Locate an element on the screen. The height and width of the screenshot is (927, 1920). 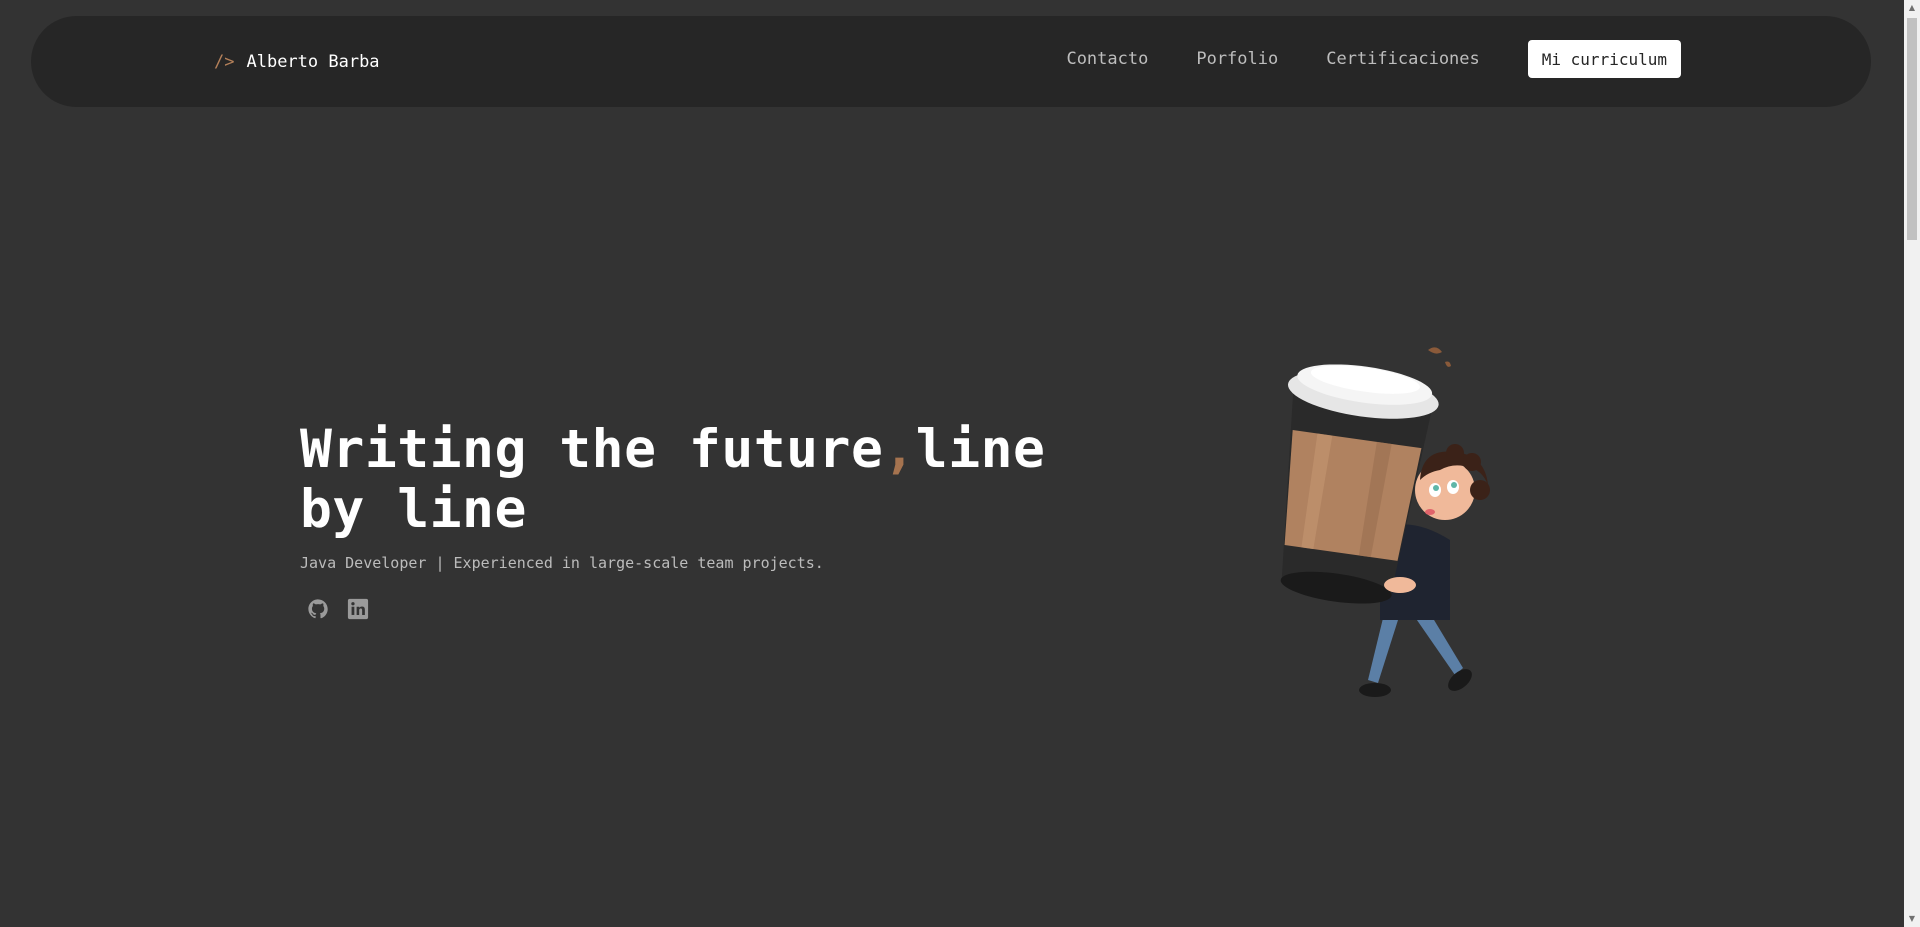
linkedin-icon is located at coordinates (358, 609).